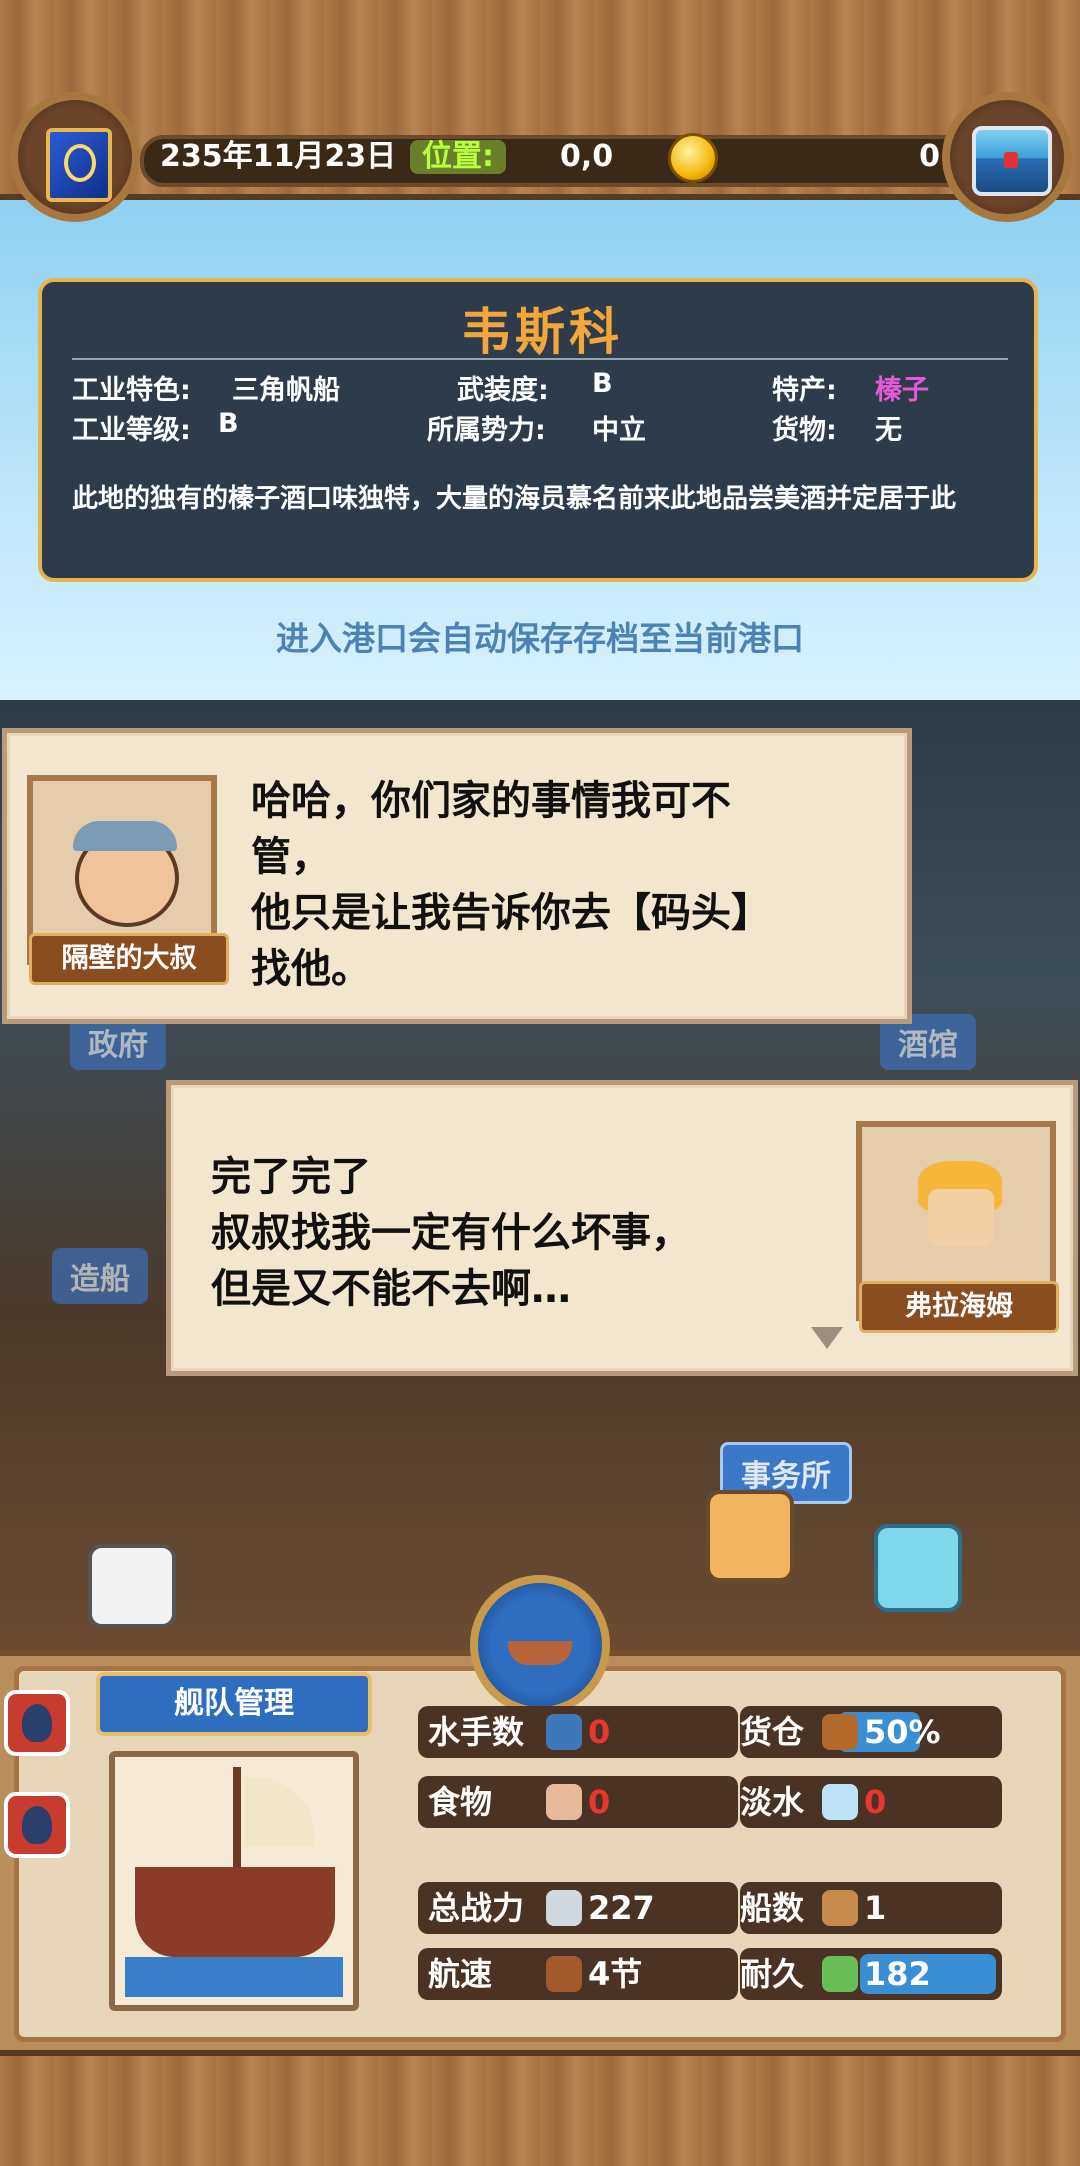  I want to click on sailors-label: 水手数, so click(476, 1732).